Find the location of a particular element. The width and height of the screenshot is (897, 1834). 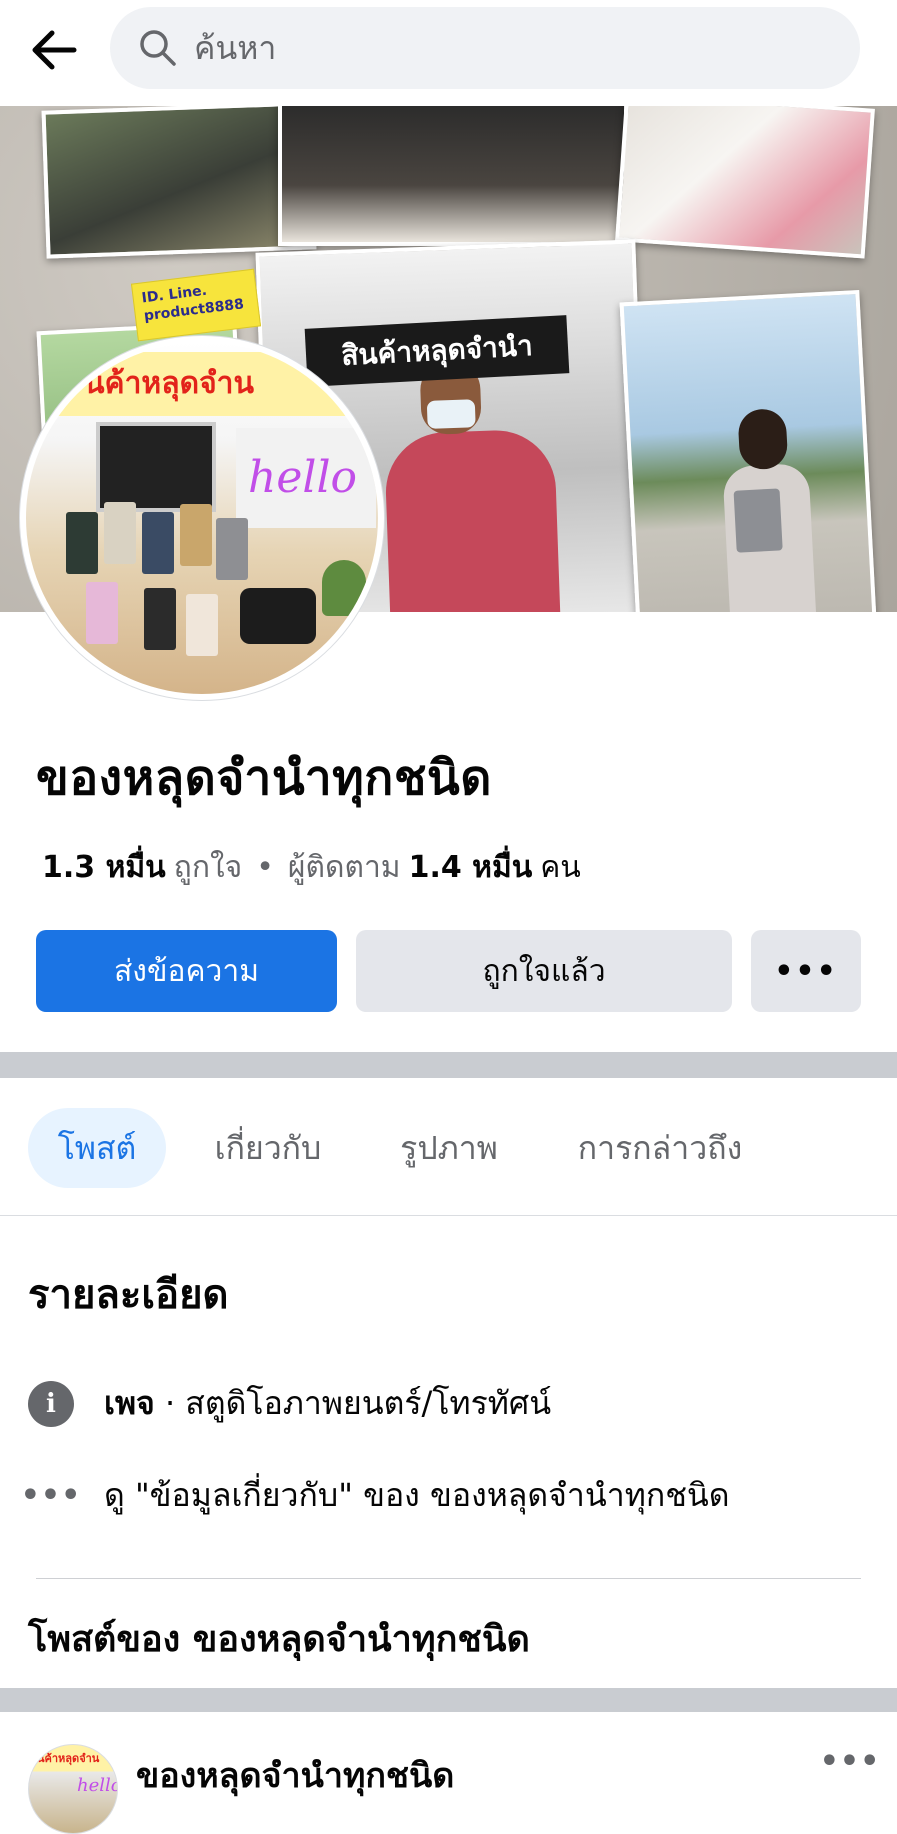

monitor-graphic is located at coordinates (156, 467).